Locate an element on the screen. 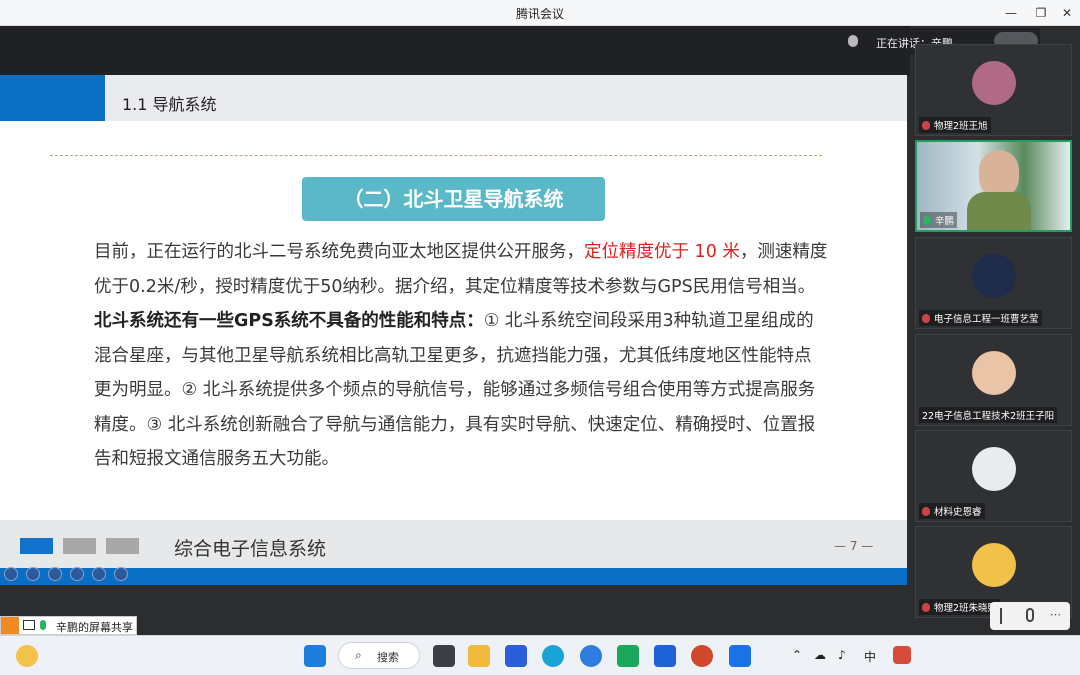 The width and height of the screenshot is (1080, 675). participant-tile: 22电子信息工程技术2班王子阳 is located at coordinates (993, 380).